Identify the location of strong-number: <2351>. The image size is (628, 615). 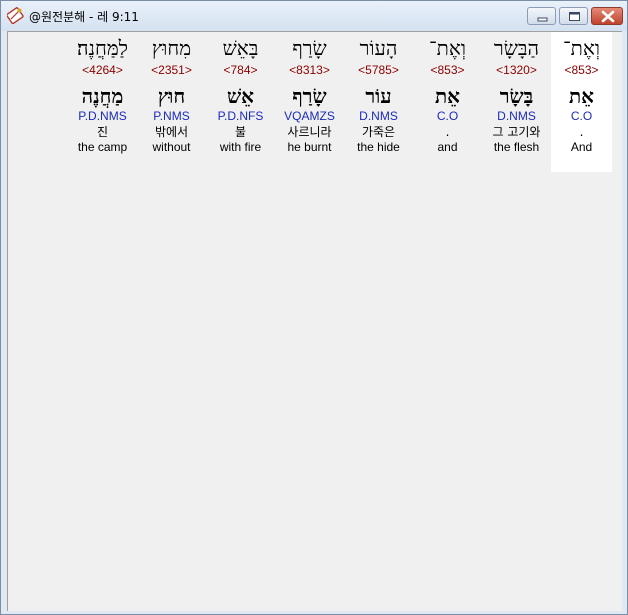
(171, 70).